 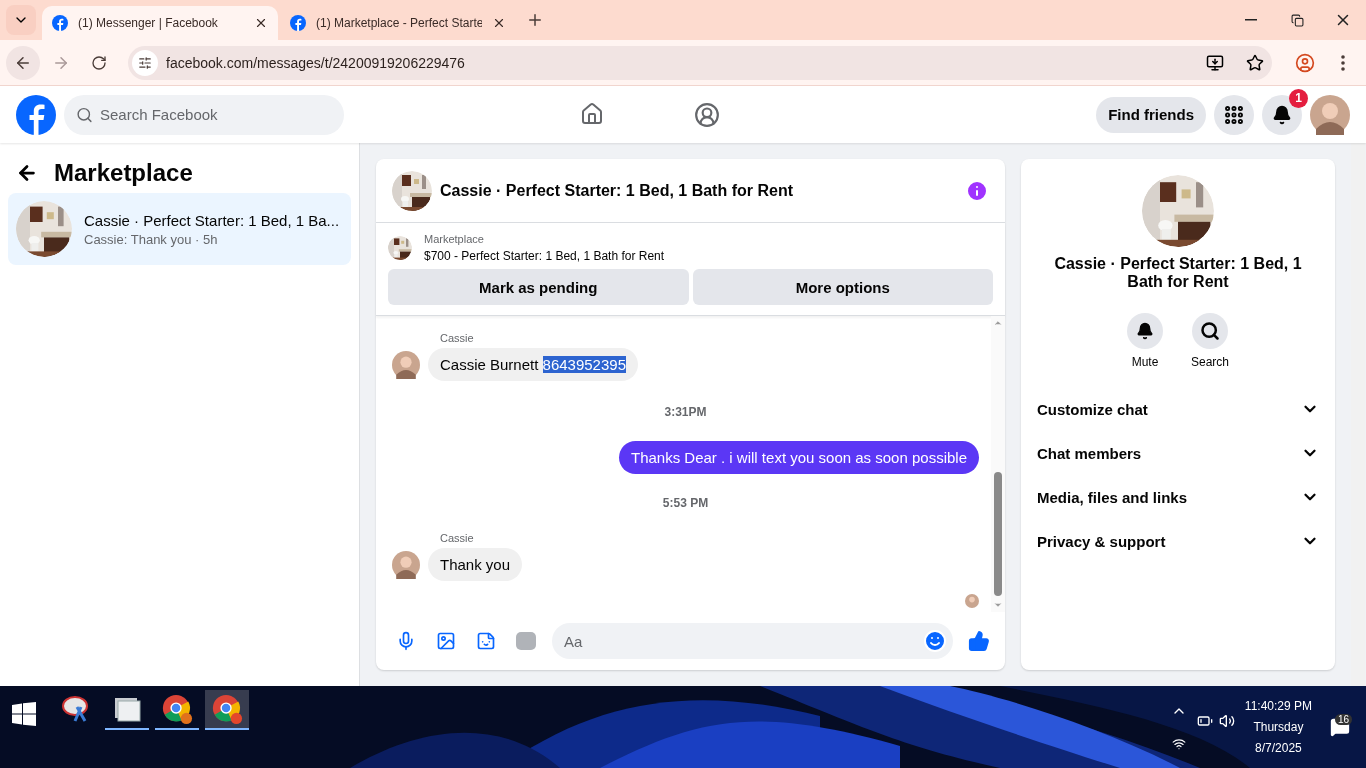 What do you see at coordinates (27, 173) in the screenshot?
I see `back-icon` at bounding box center [27, 173].